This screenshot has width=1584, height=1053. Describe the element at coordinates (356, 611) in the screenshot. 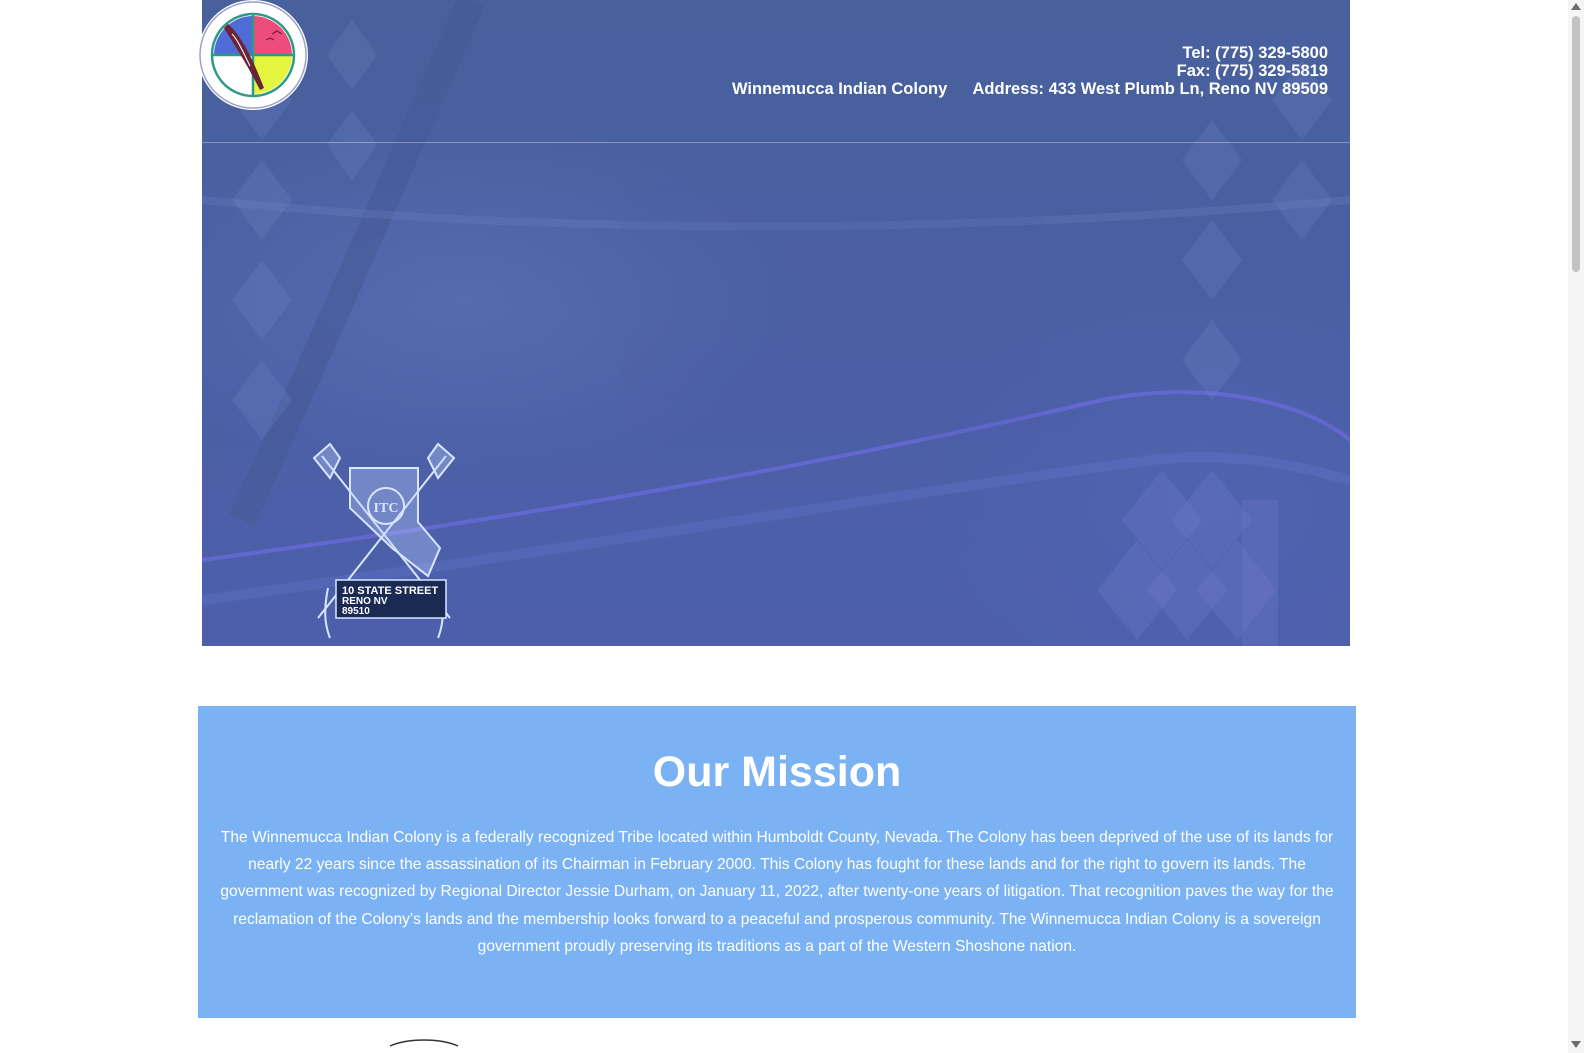

I see `seal-line-3: 89510` at that location.